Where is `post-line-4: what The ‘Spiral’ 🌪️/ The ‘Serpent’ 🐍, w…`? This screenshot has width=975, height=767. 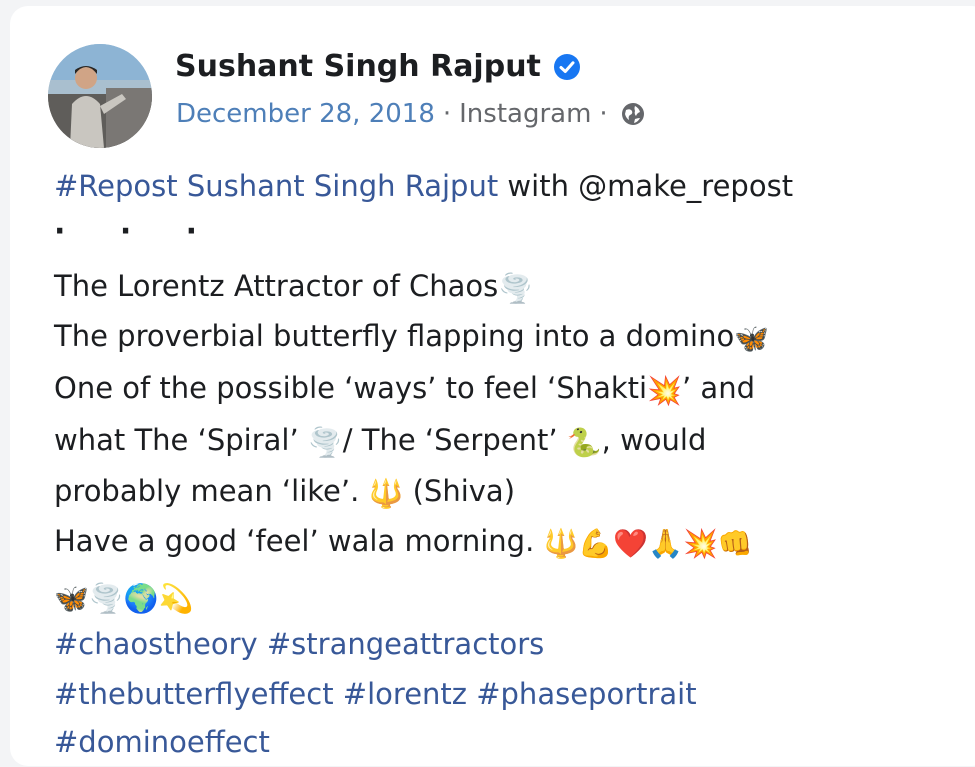 post-line-4: what The ‘Spiral’ 🌪️/ The ‘Serpent’ 🐍, w… is located at coordinates (380, 440).